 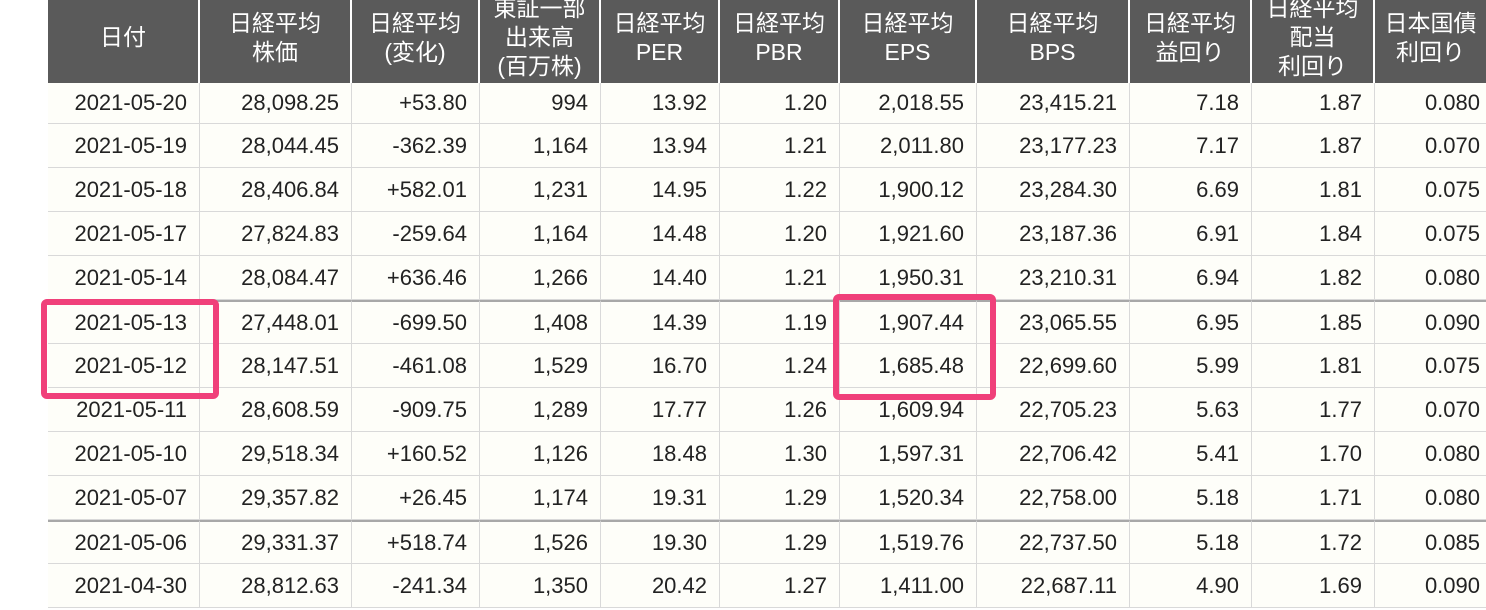 I want to click on earnings-yield-cell: 6.91, so click(x=1191, y=234).